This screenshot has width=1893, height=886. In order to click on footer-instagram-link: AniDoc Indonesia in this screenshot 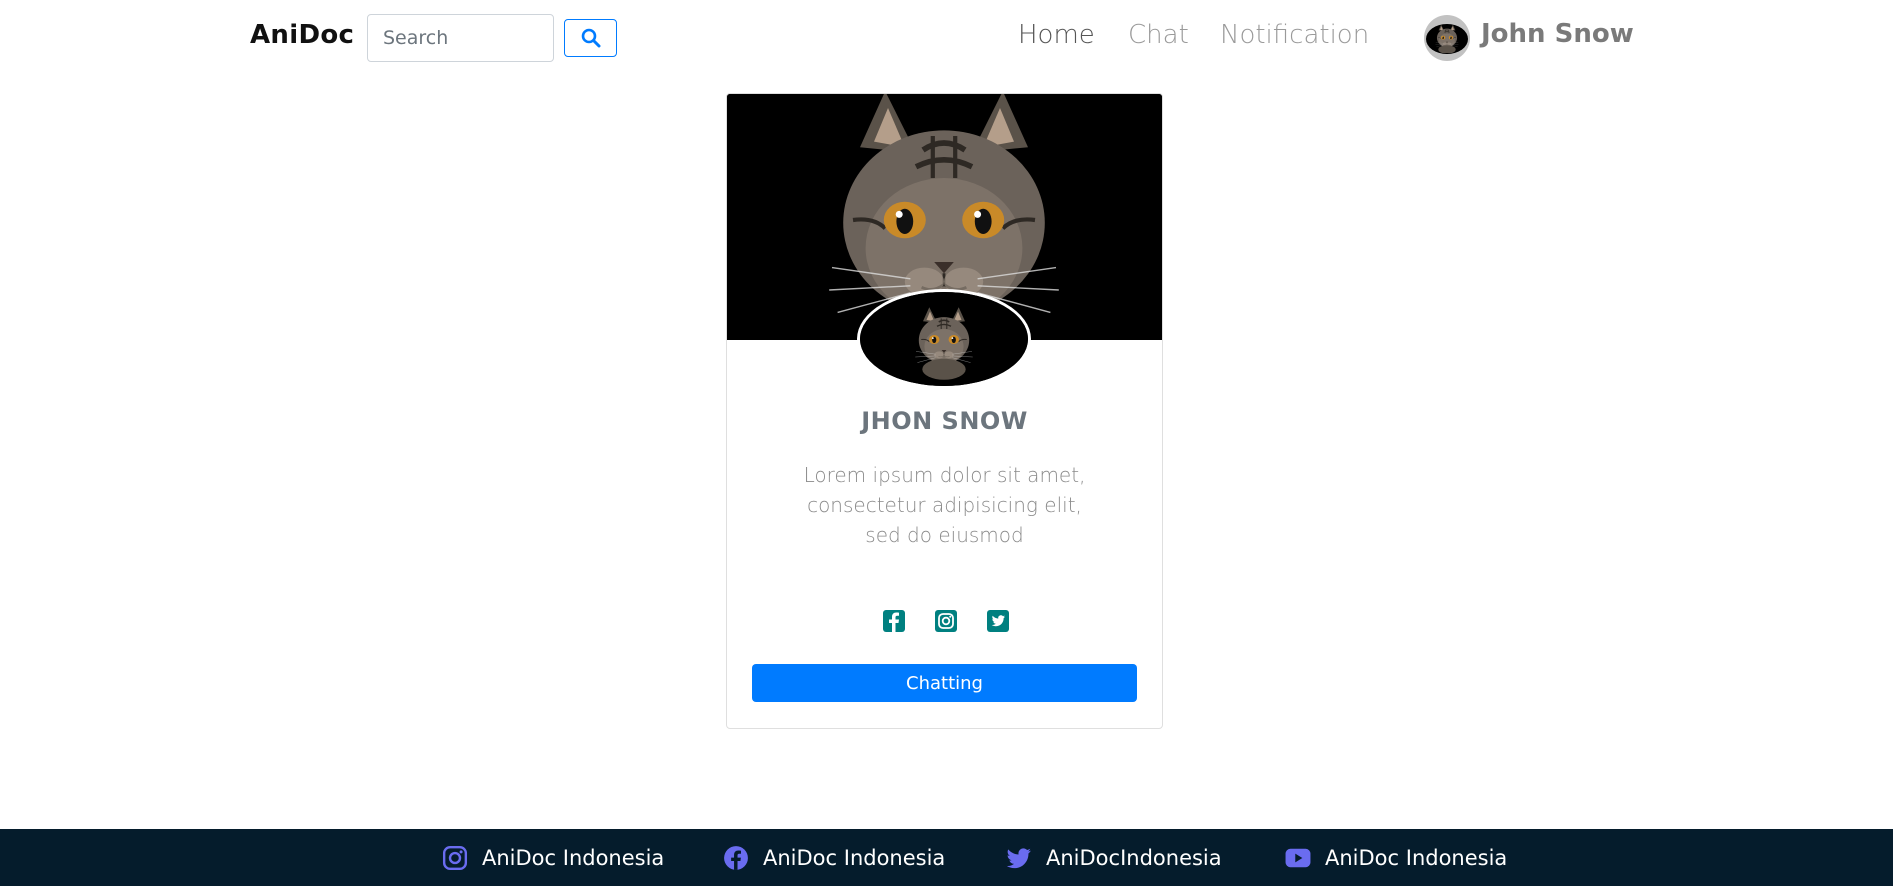, I will do `click(553, 858)`.